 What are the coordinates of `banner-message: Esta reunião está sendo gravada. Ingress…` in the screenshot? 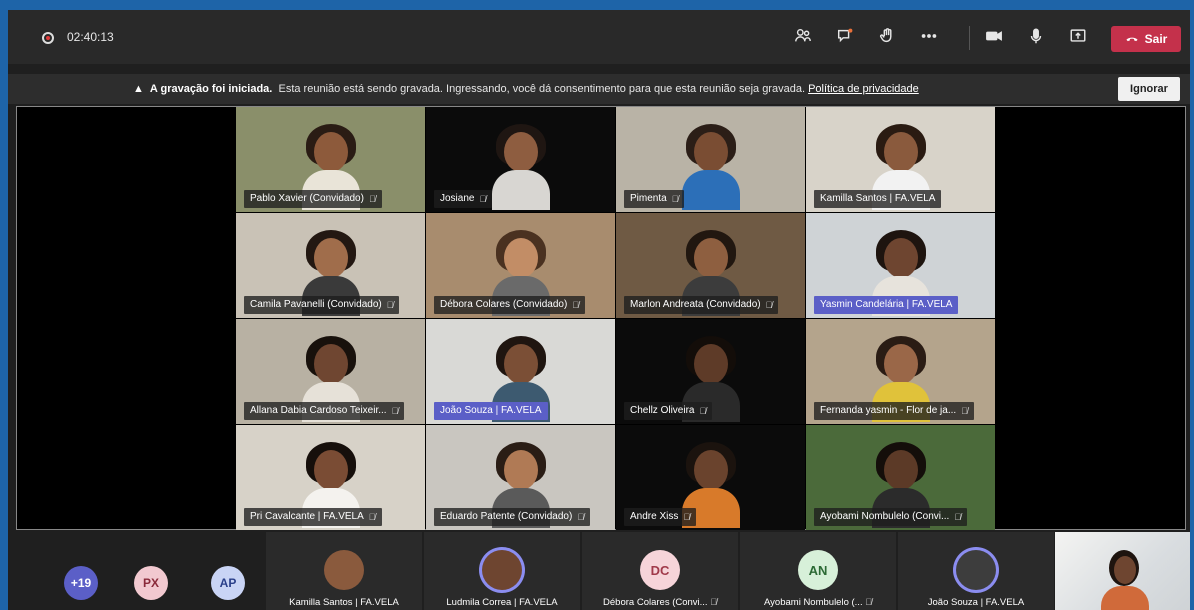 It's located at (542, 89).